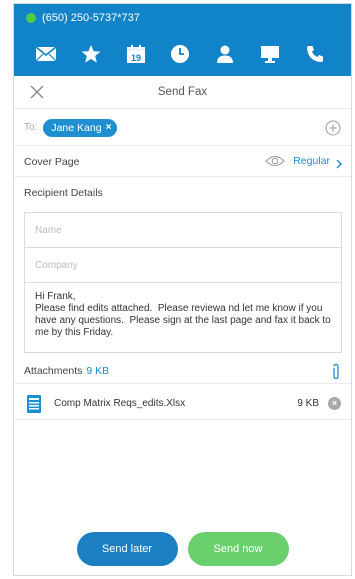 The width and height of the screenshot is (355, 579). What do you see at coordinates (182, 371) in the screenshot?
I see `attachments-row: Attachments 9 KB` at bounding box center [182, 371].